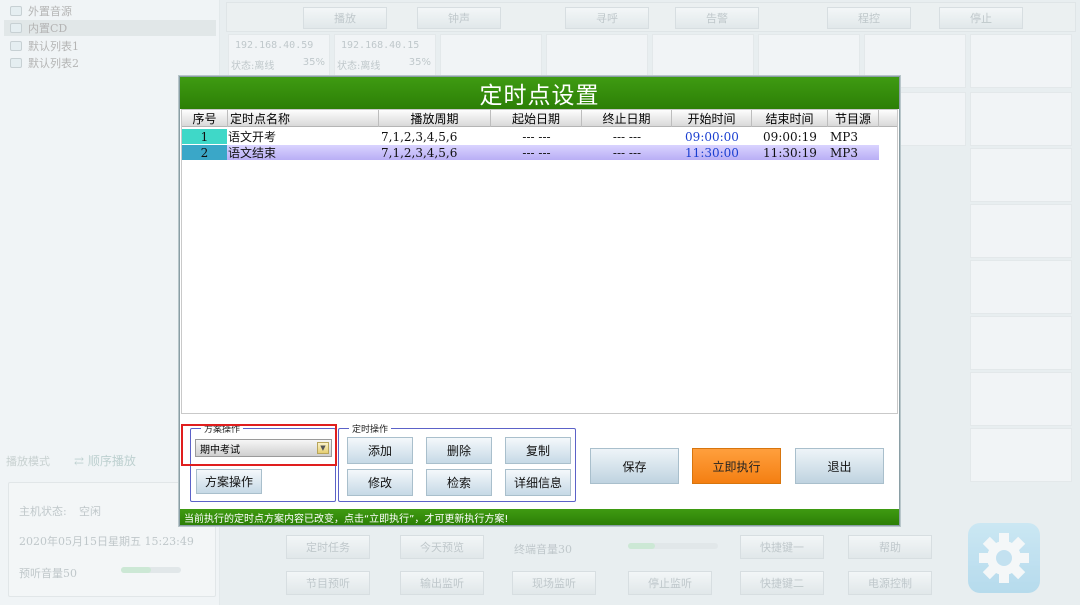  What do you see at coordinates (853, 118) in the screenshot?
I see `col-source: 节目源` at bounding box center [853, 118].